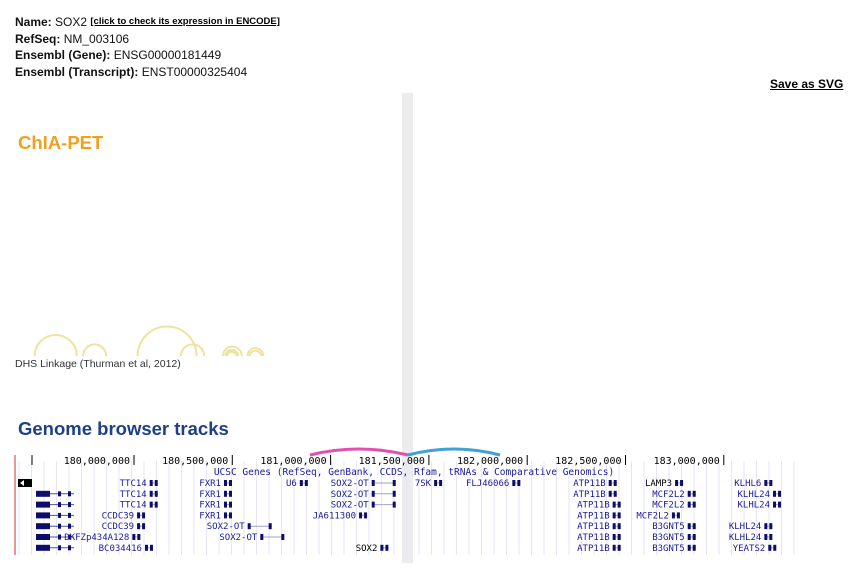  Describe the element at coordinates (98, 364) in the screenshot. I see `dhs-linkage-label: DHS Linkage (Thurman et al, 2012)` at that location.